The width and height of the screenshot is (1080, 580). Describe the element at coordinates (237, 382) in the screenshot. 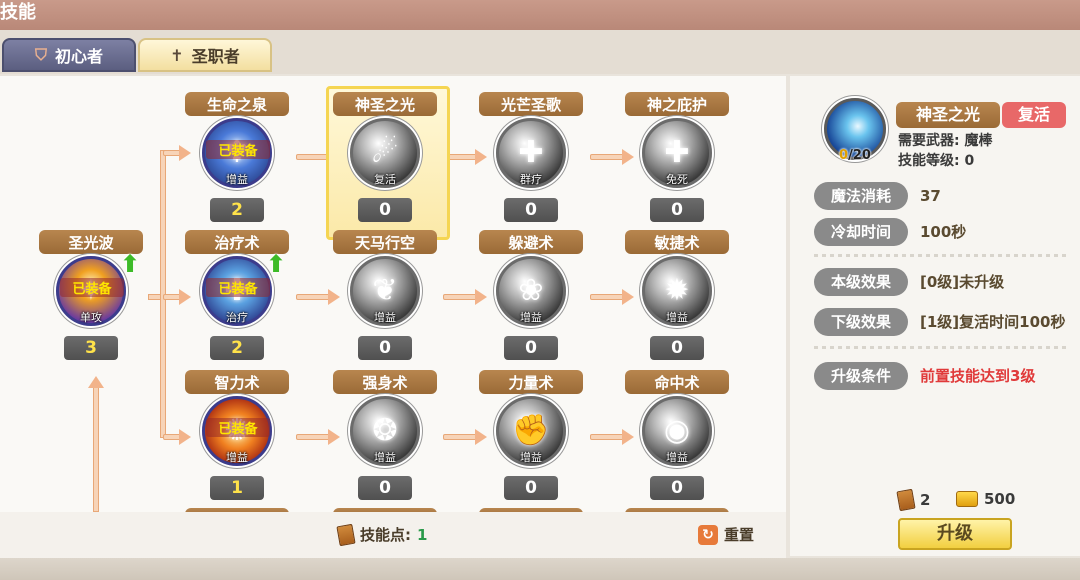

I see `skill-name: 智力术` at that location.